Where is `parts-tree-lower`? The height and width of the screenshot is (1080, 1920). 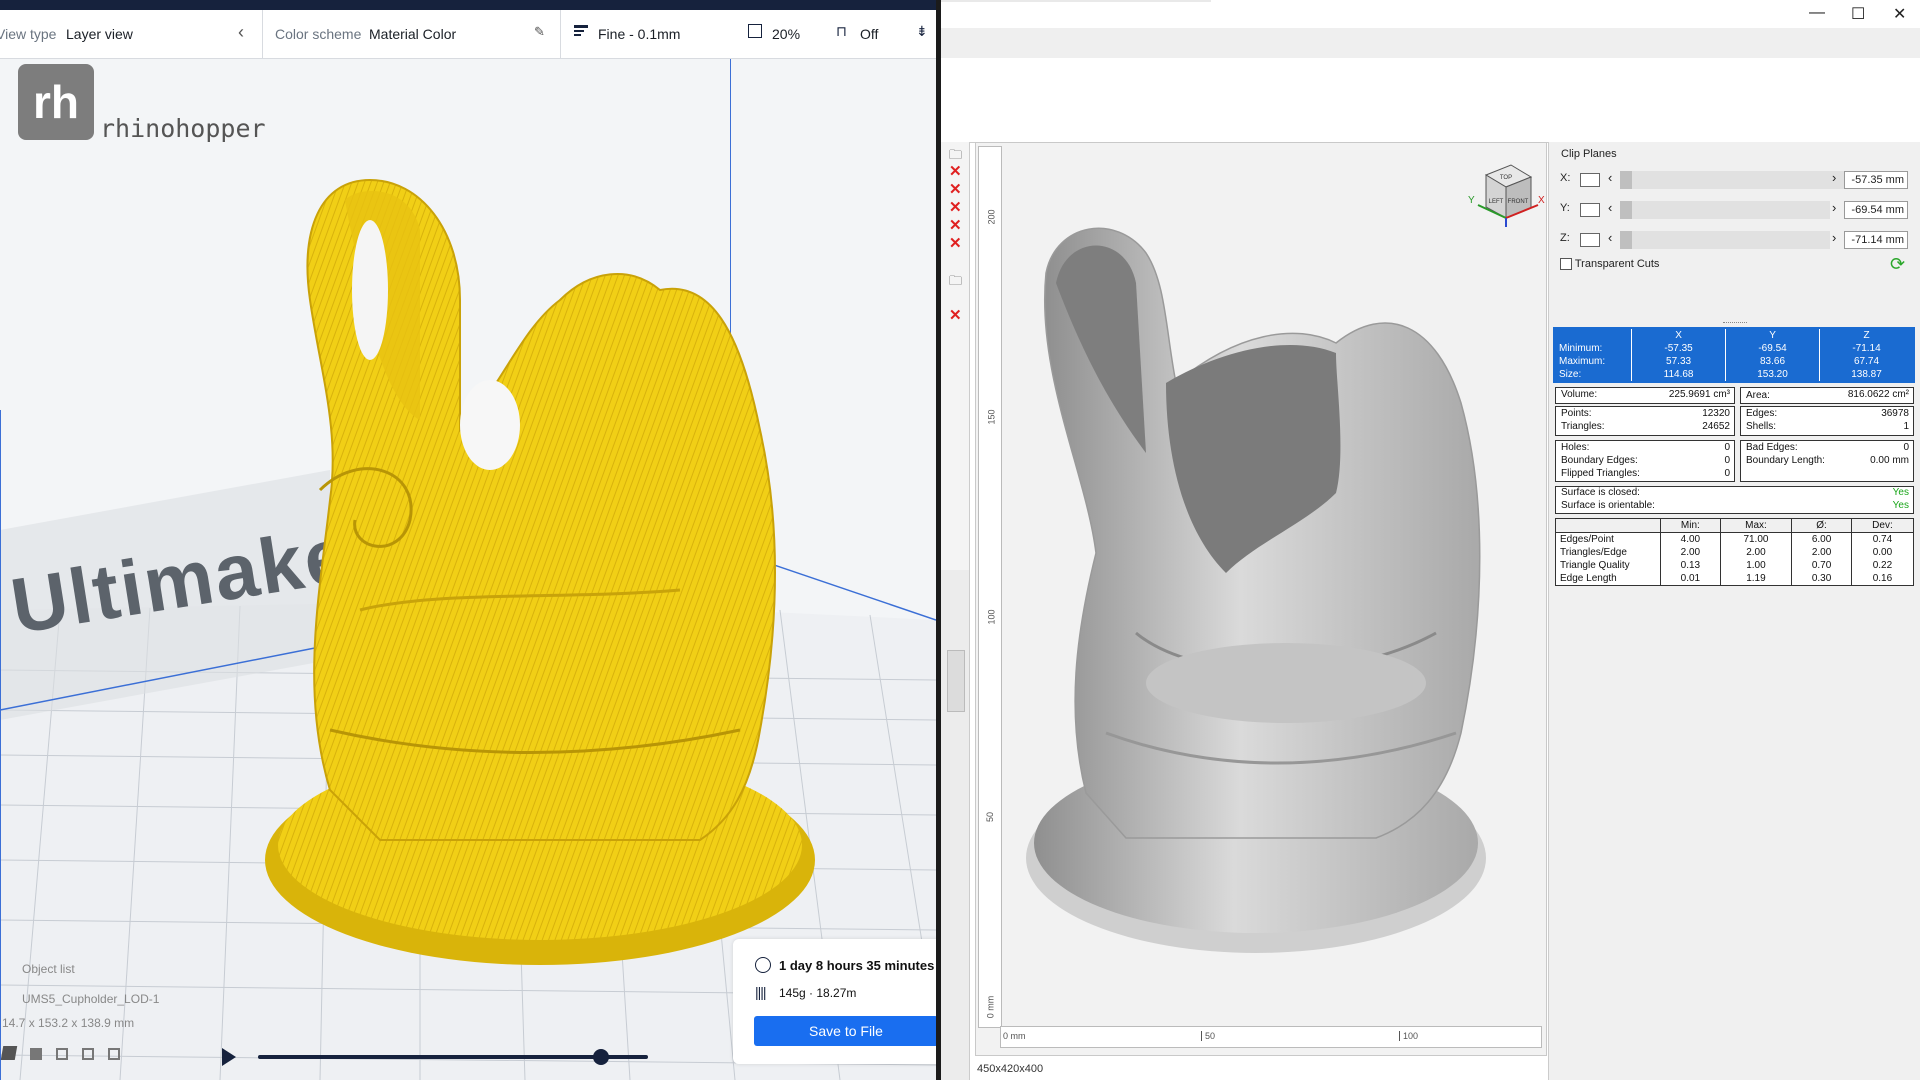
parts-tree-lower is located at coordinates (955, 825).